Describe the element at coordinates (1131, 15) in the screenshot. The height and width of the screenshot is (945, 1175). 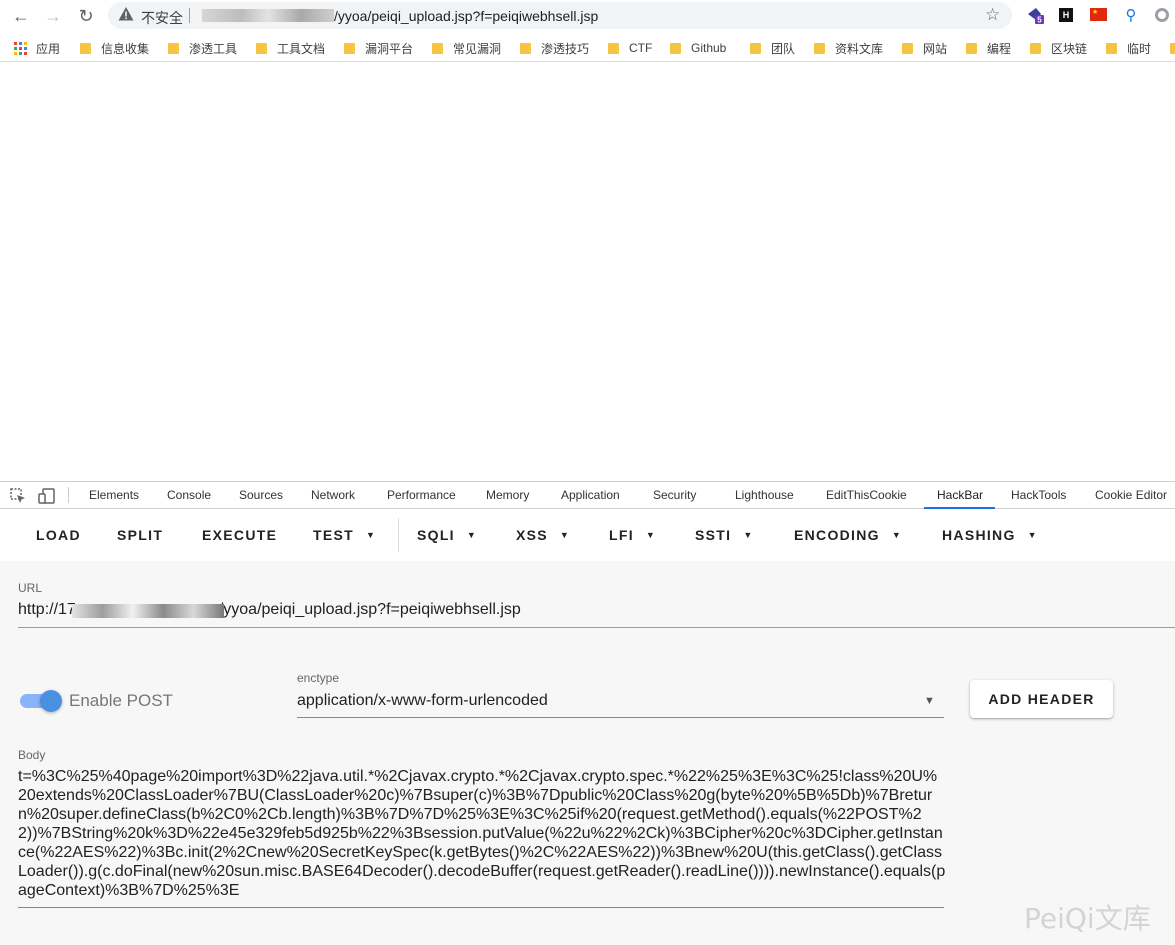
I see `location-extension-icon: ⚲` at that location.